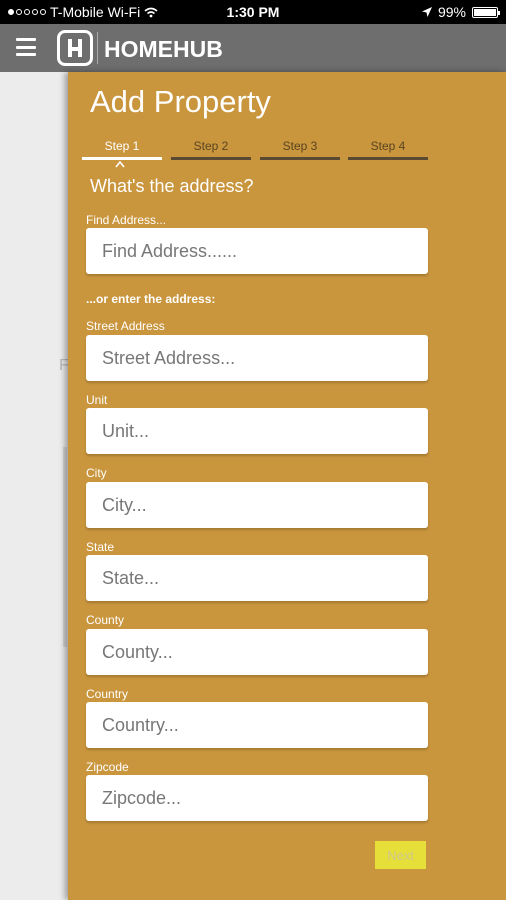 Image resolution: width=506 pixels, height=900 pixels. I want to click on battery-icon, so click(486, 12).